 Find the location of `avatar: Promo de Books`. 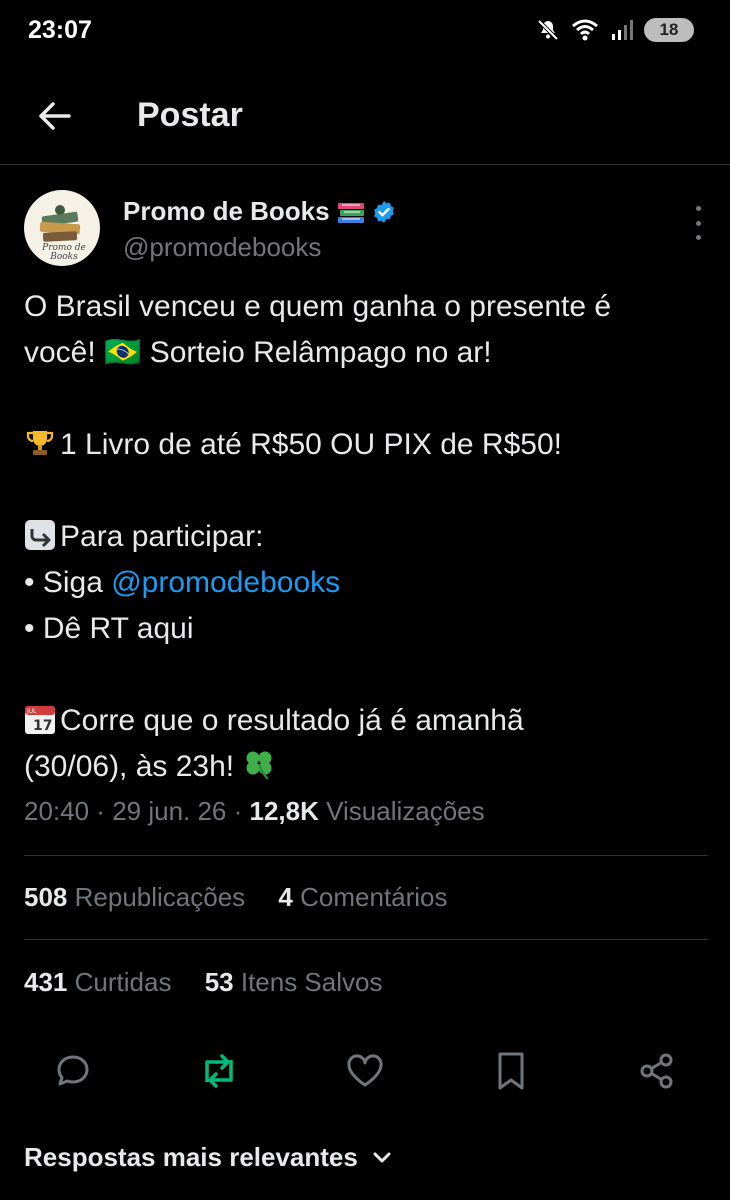

avatar: Promo de Books is located at coordinates (62, 228).